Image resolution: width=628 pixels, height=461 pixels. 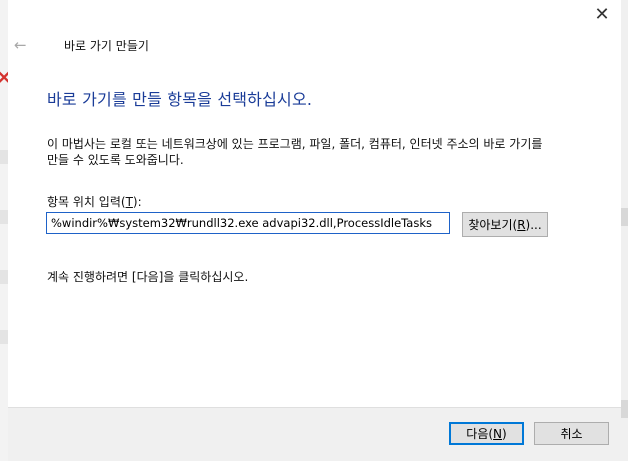 What do you see at coordinates (248, 223) in the screenshot?
I see `location-input` at bounding box center [248, 223].